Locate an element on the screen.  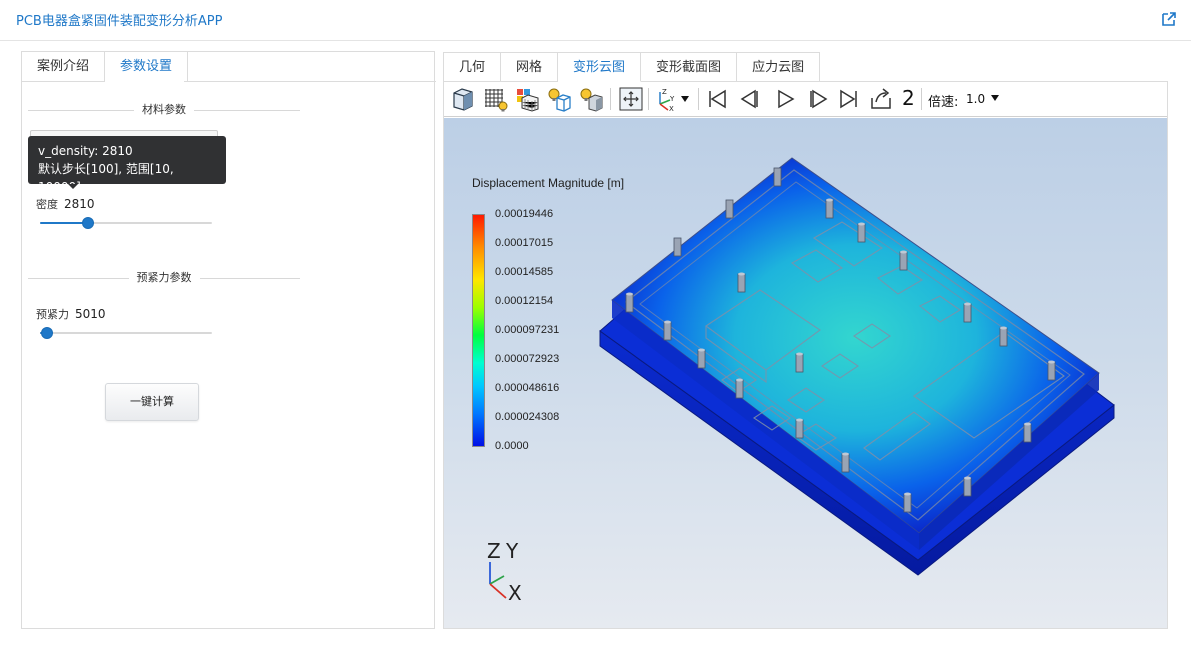
tab-deformation-section: 变形截面图 is located at coordinates (689, 67).